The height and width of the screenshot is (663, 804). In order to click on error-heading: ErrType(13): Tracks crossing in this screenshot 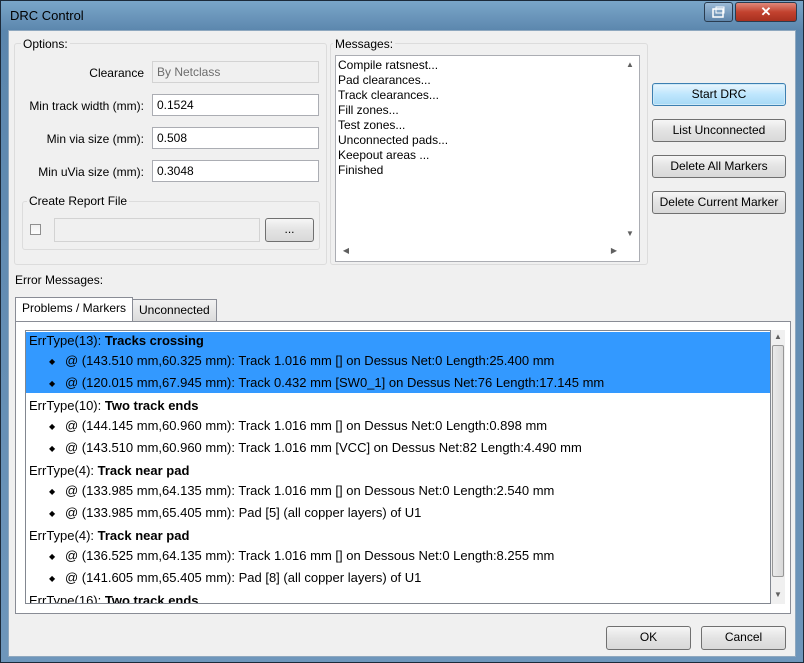, I will do `click(116, 340)`.